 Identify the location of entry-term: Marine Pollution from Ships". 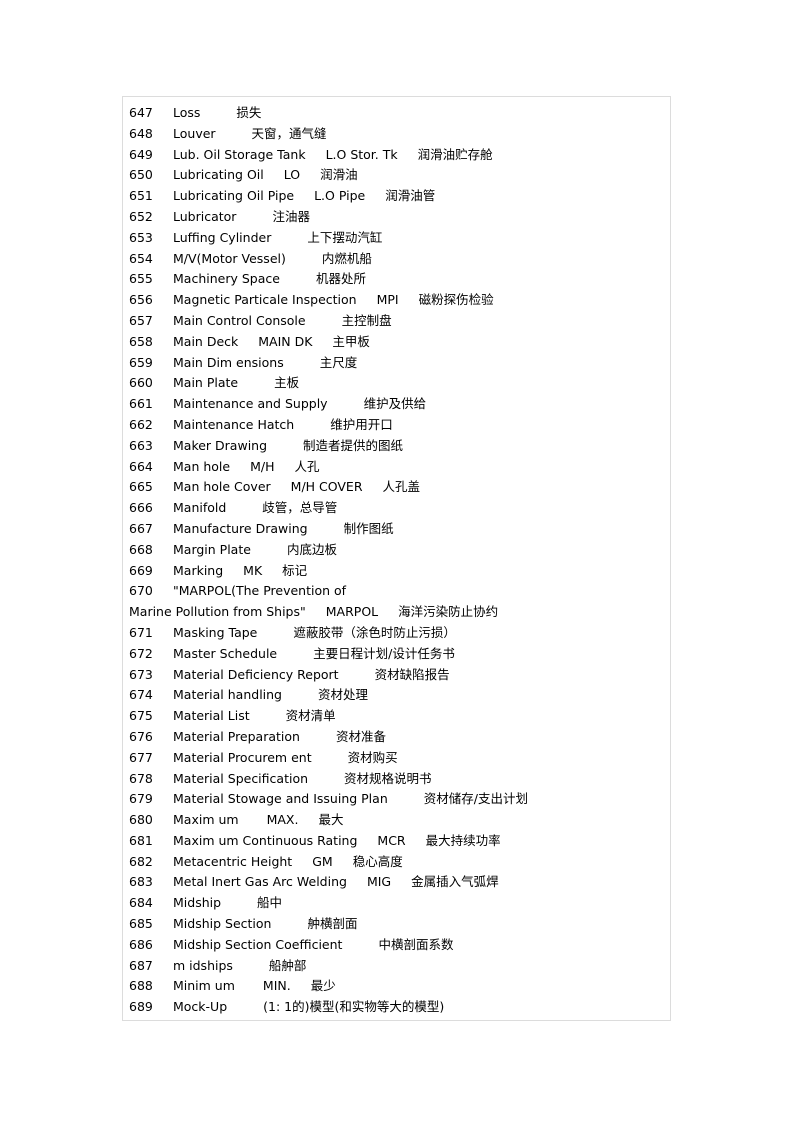
(217, 612).